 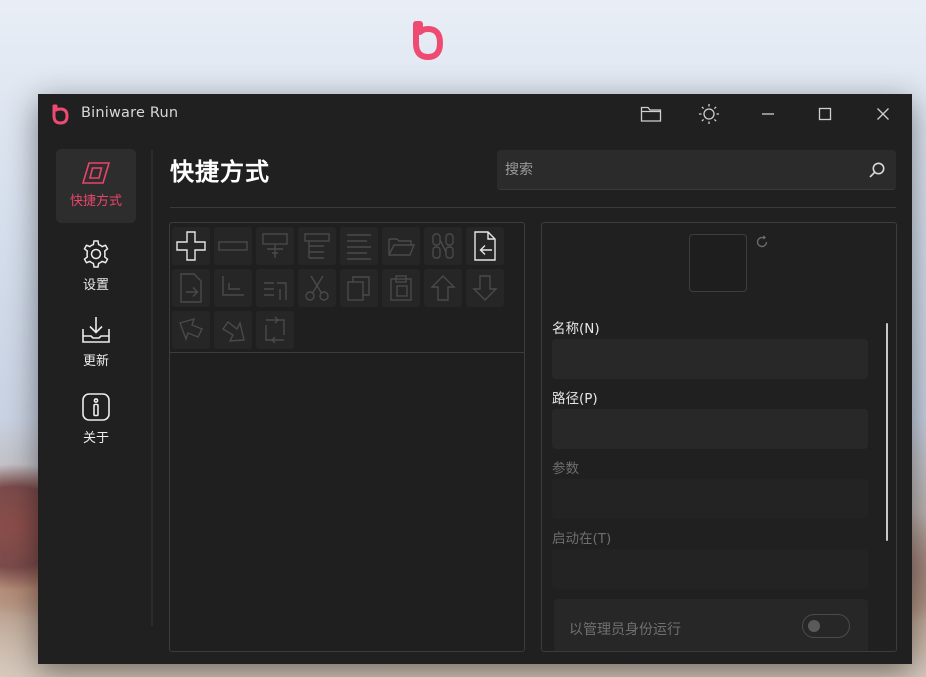 I want to click on export-button, so click(x=191, y=288).